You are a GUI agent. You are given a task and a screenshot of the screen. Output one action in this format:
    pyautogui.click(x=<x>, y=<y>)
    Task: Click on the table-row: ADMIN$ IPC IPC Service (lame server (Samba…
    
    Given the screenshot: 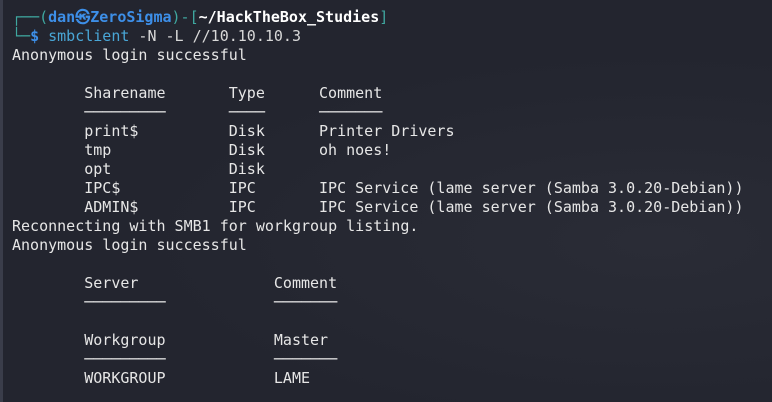 What is the action you would take?
    pyautogui.click(x=392, y=207)
    